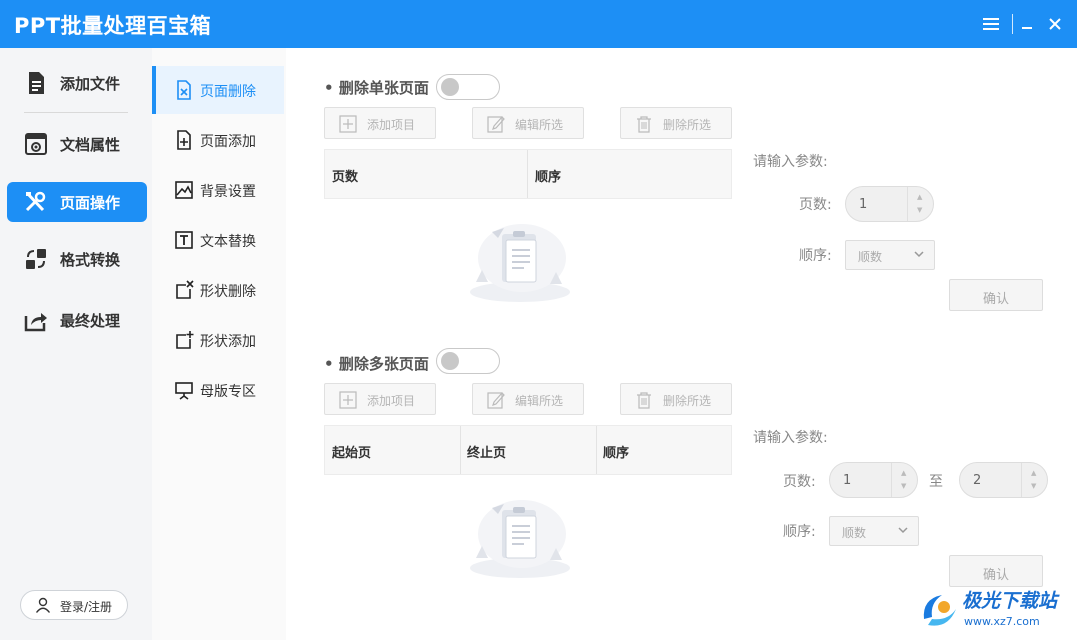 This screenshot has height=640, width=1077. I want to click on edit-icon, so click(496, 124).